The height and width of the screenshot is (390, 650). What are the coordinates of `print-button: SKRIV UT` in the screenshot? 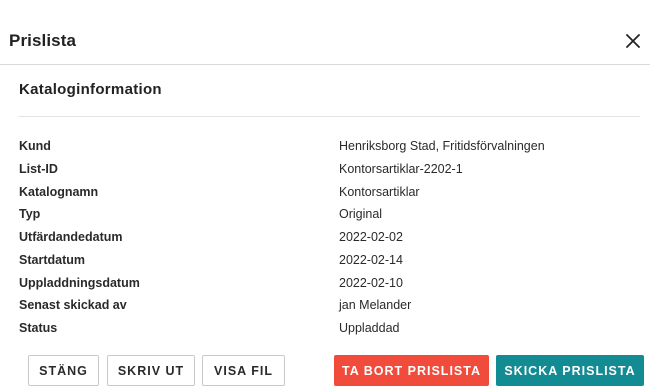 It's located at (151, 370).